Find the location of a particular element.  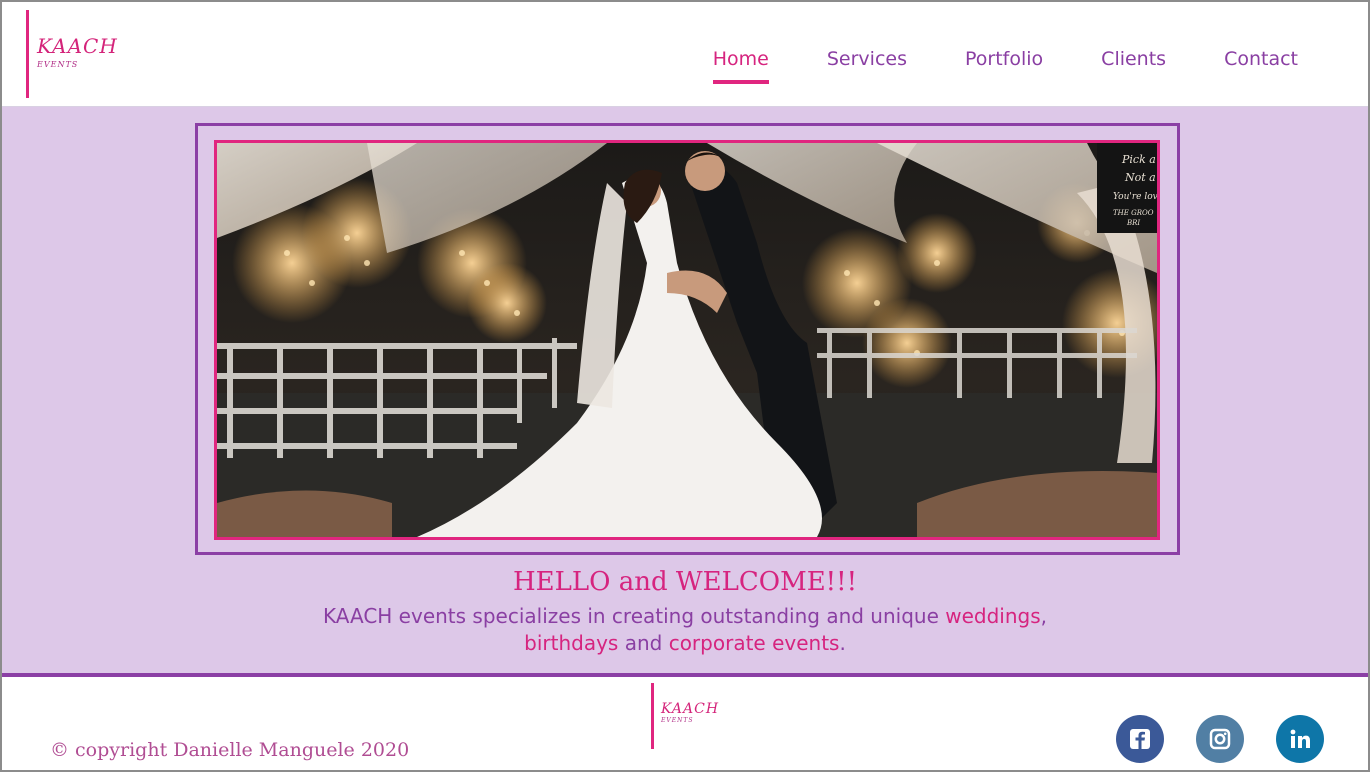

sign-line-3: You're lov is located at coordinates (1135, 197).